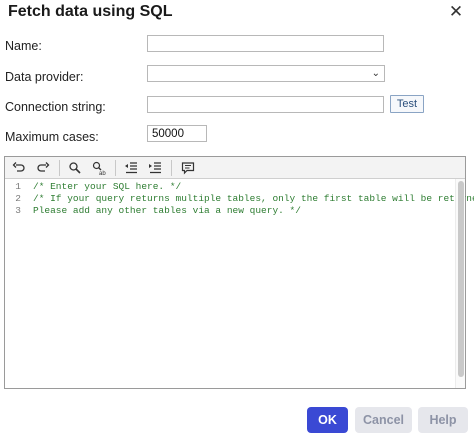 This screenshot has height=440, width=474. I want to click on maximum-cases-label: Maximum cases:, so click(52, 137).